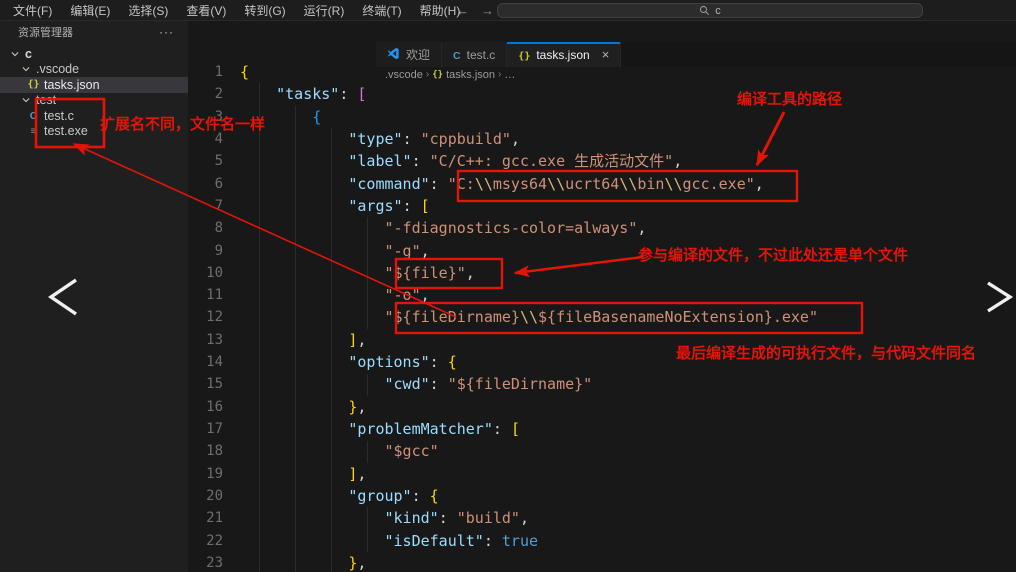 This screenshot has height=572, width=1016. I want to click on tree-item-label: c, so click(28, 53).